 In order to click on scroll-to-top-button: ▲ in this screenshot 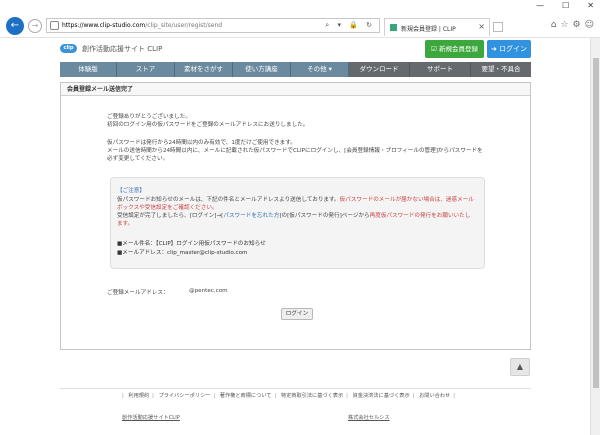, I will do `click(520, 367)`.